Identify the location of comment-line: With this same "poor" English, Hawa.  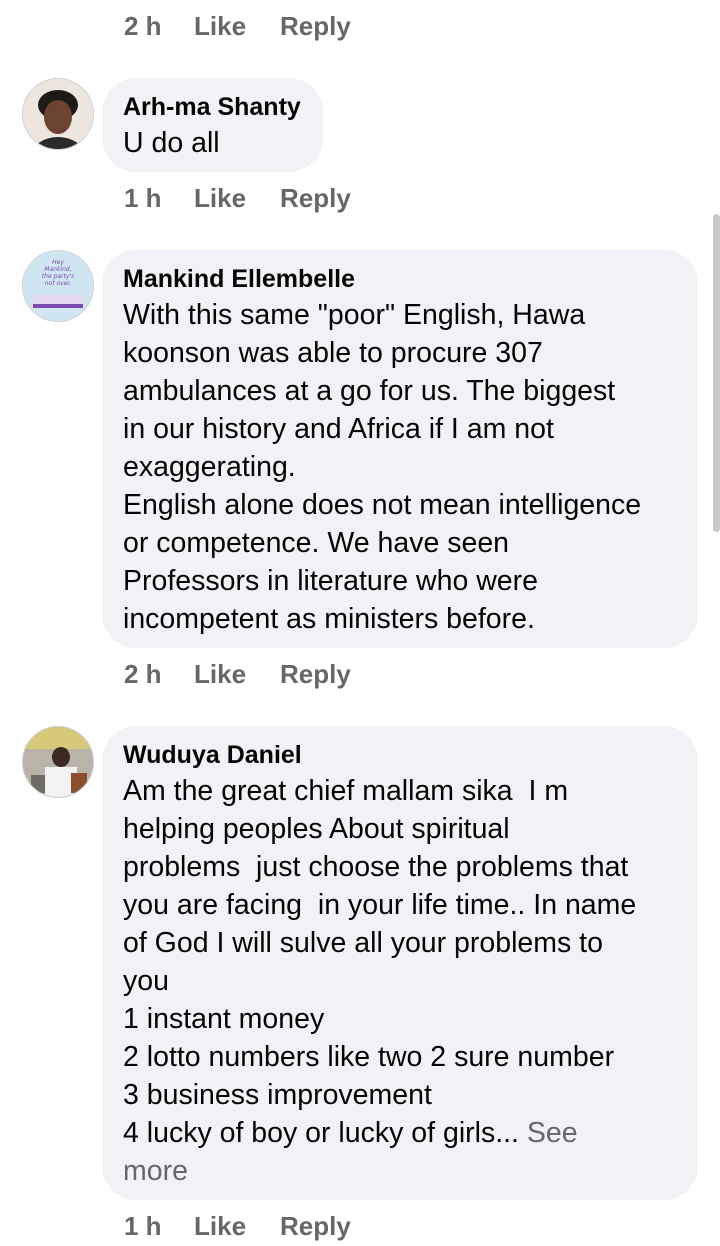
(354, 315).